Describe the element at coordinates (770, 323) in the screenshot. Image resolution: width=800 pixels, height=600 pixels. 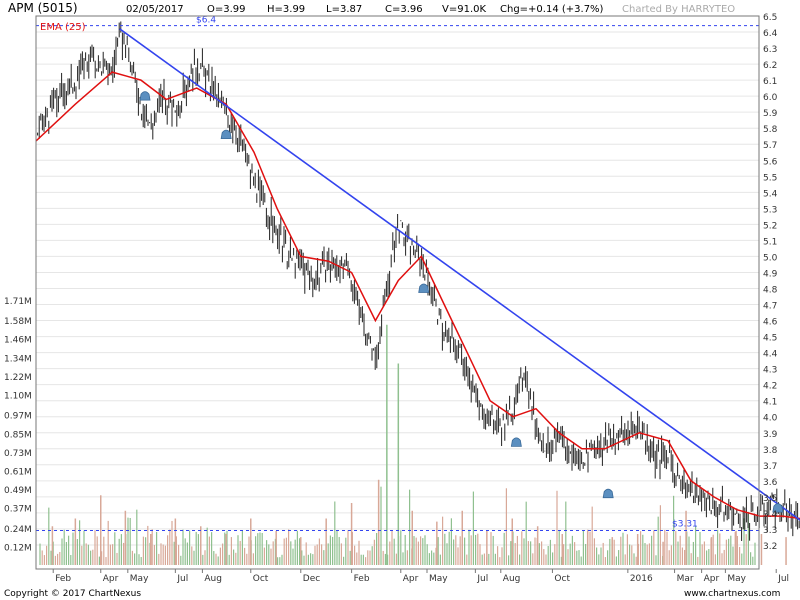
I see `price-tick-label: 4.6` at that location.